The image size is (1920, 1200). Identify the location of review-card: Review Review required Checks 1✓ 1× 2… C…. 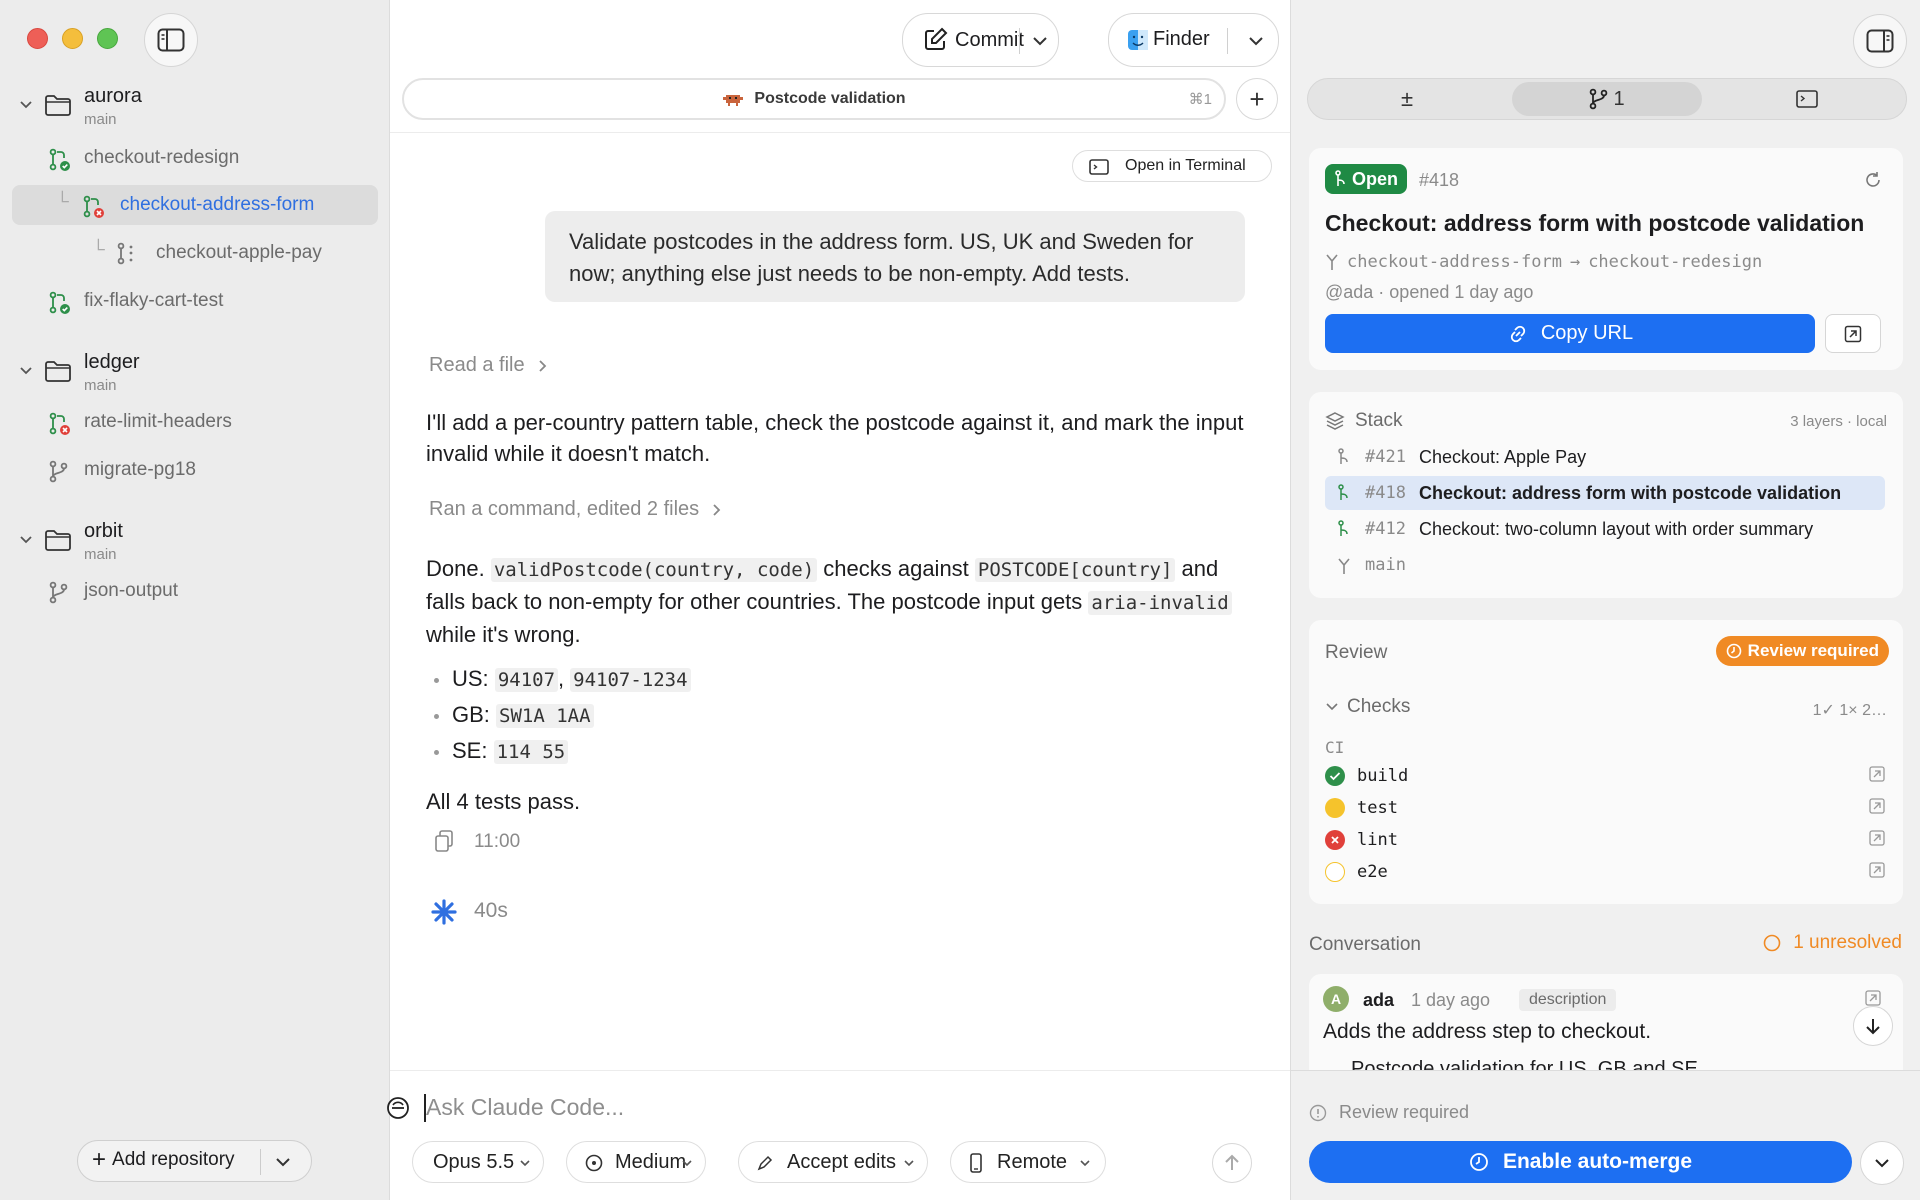
(1606, 762).